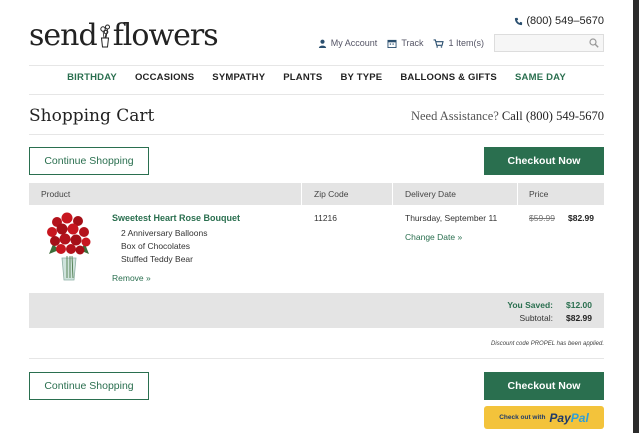  I want to click on change-date-link: Change Date », so click(433, 237).